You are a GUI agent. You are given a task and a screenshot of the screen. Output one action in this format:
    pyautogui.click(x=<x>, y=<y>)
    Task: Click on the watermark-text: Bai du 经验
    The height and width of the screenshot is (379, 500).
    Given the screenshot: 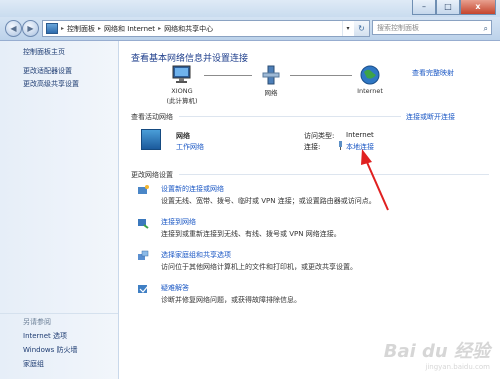 What is the action you would take?
    pyautogui.click(x=436, y=351)
    